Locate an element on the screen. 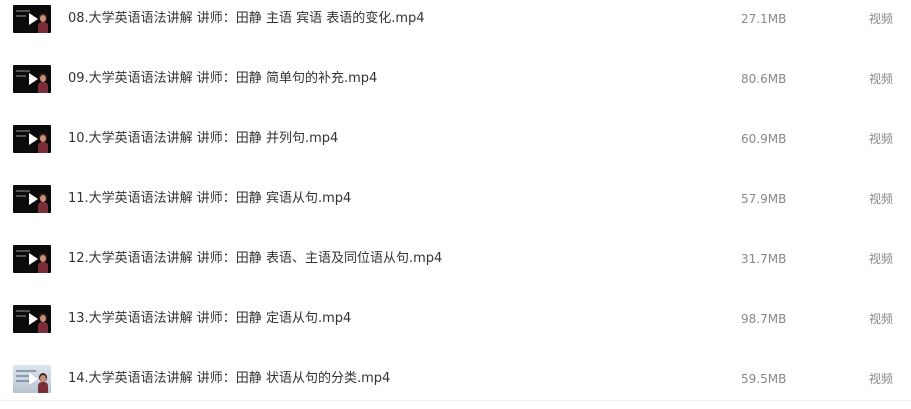 The image size is (911, 409). file-name: 10.大学英语语法讲解 讲师：田静 并列句.mp4 is located at coordinates (203, 139).